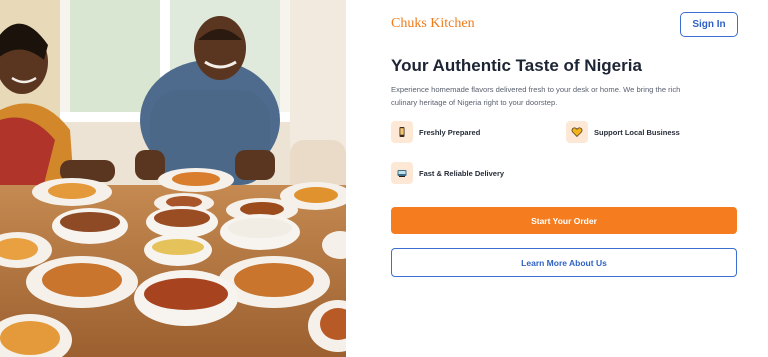 This screenshot has width=768, height=357. Describe the element at coordinates (577, 132) in the screenshot. I see `heart-icon` at that location.